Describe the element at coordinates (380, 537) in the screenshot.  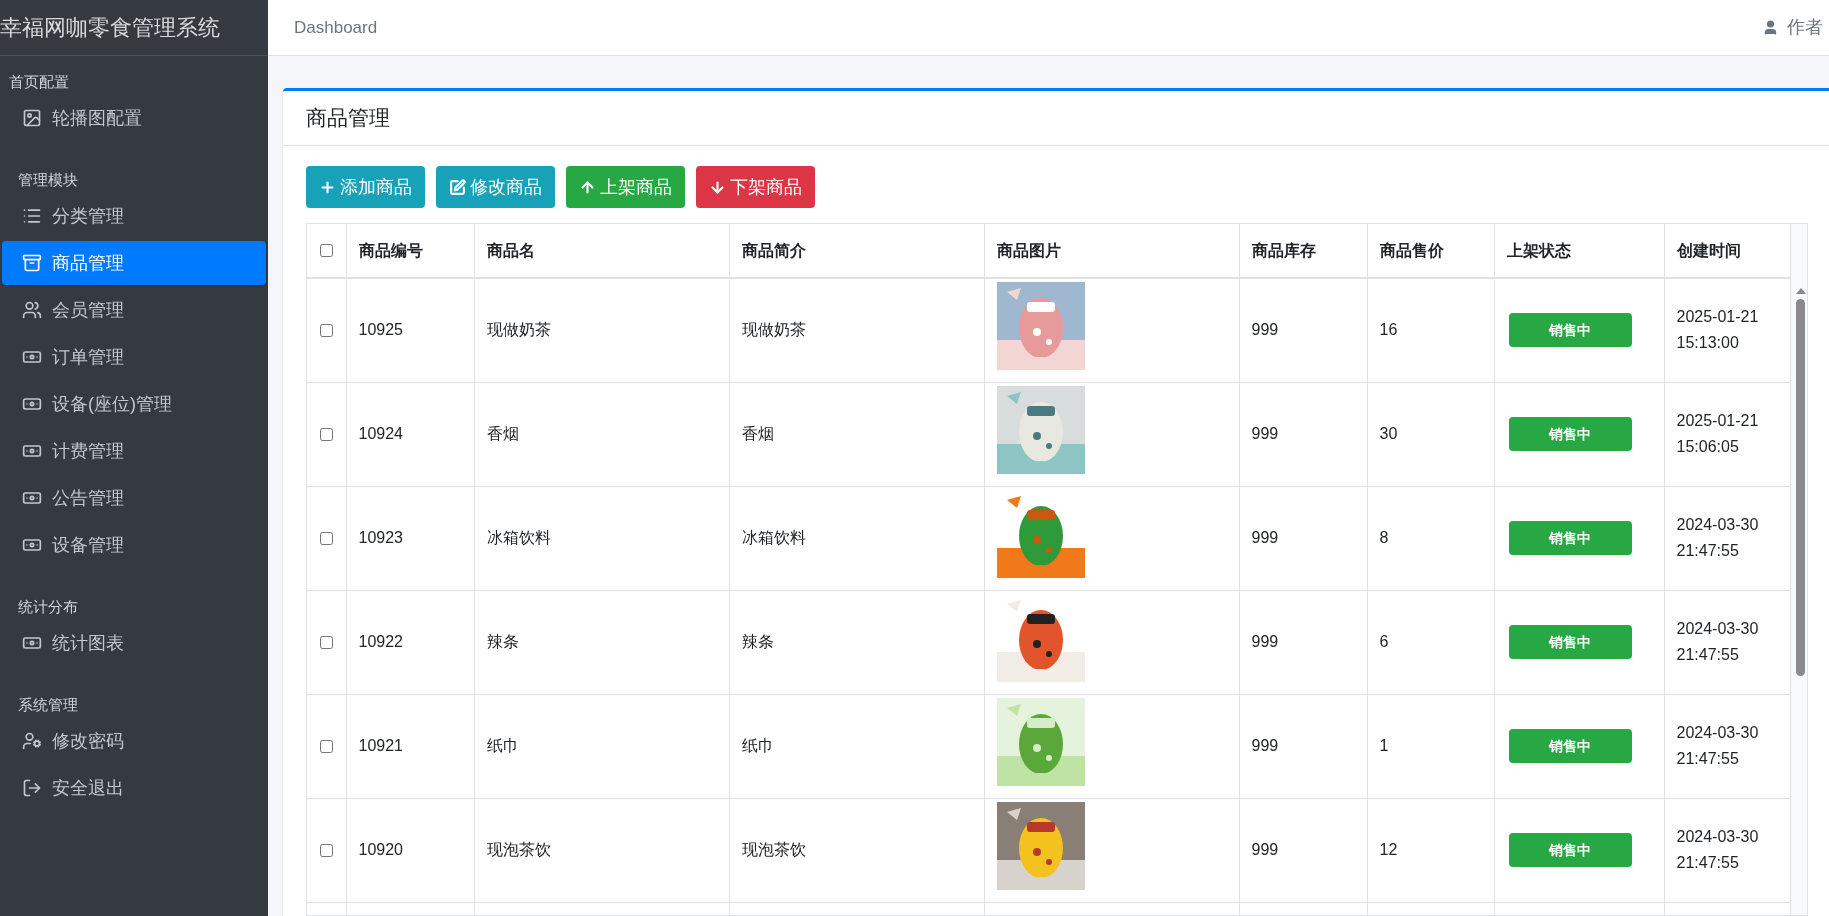
I see `table-cell: 10923` at that location.